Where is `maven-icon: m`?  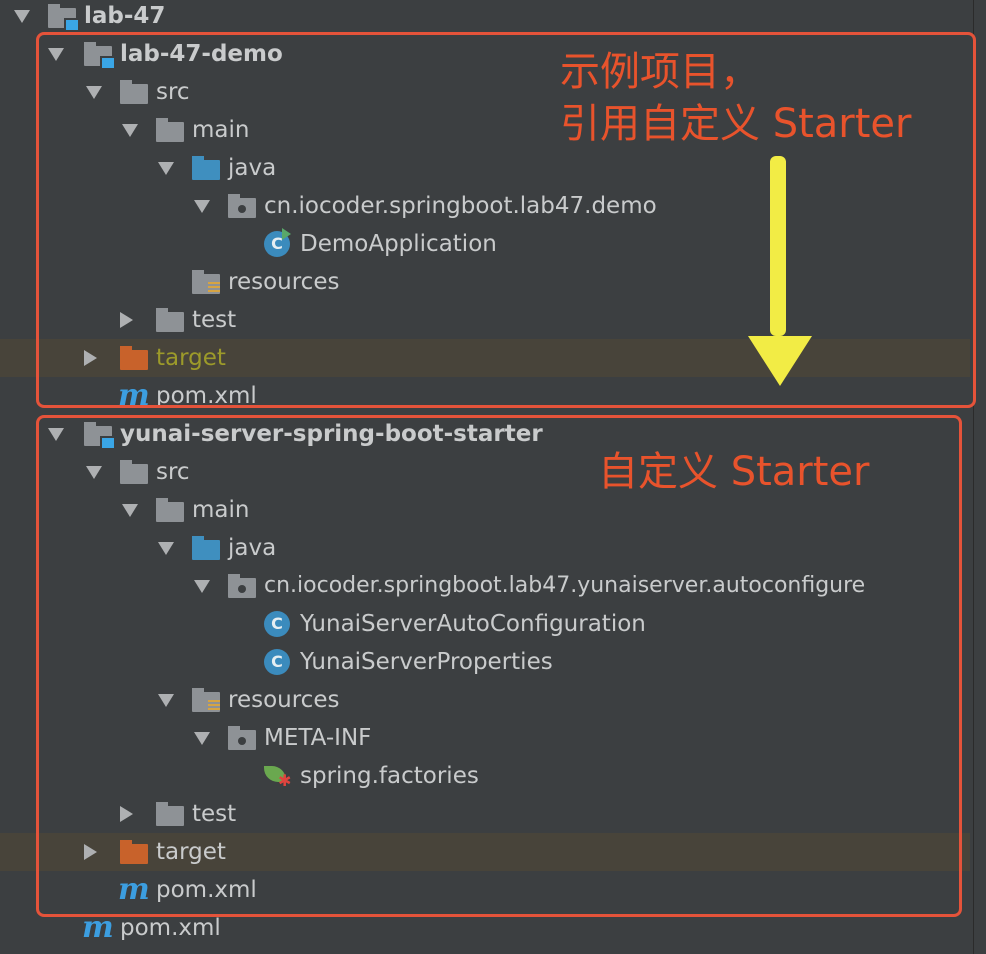 maven-icon: m is located at coordinates (98, 927).